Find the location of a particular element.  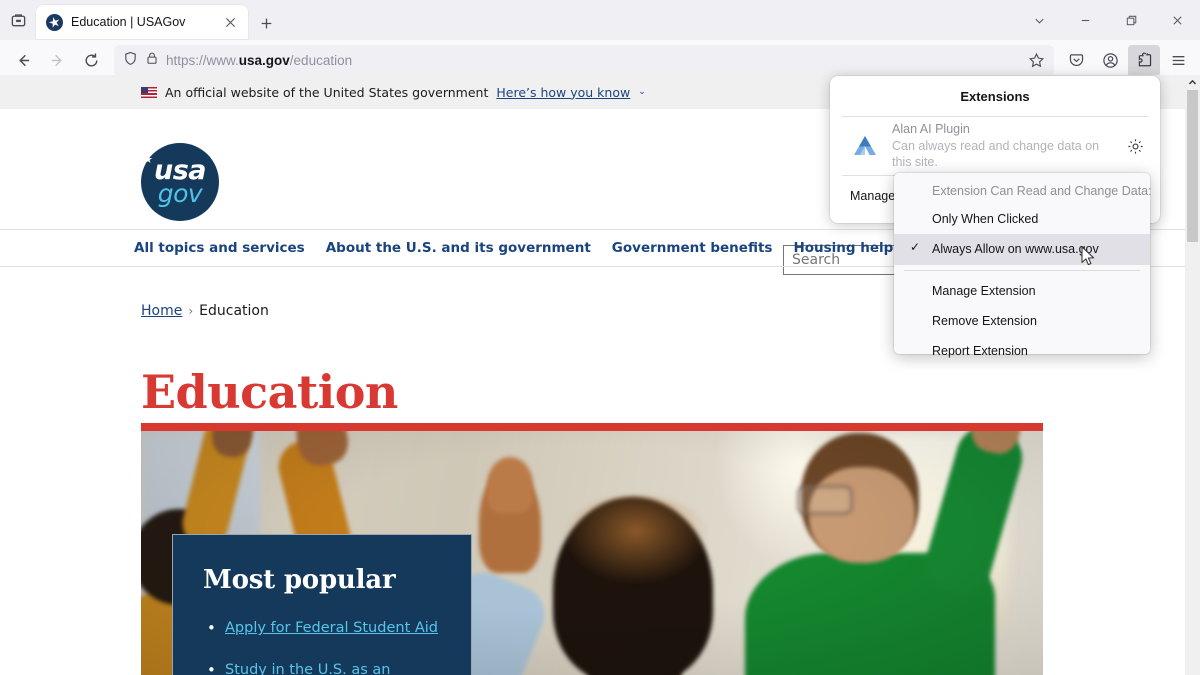

alan-ai-logo-icon is located at coordinates (865, 146).